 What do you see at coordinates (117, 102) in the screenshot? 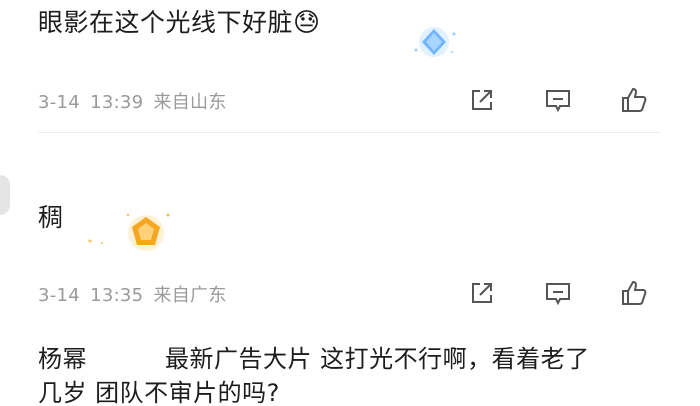
I see `comment-time: 13:39` at bounding box center [117, 102].